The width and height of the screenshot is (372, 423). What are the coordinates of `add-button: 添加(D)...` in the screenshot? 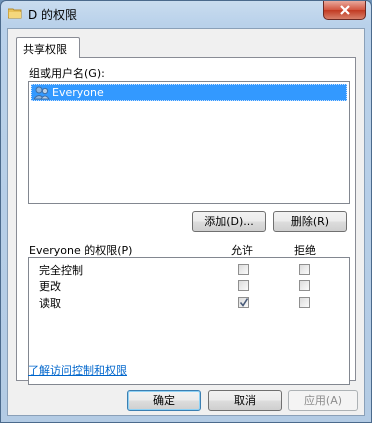 It's located at (229, 221).